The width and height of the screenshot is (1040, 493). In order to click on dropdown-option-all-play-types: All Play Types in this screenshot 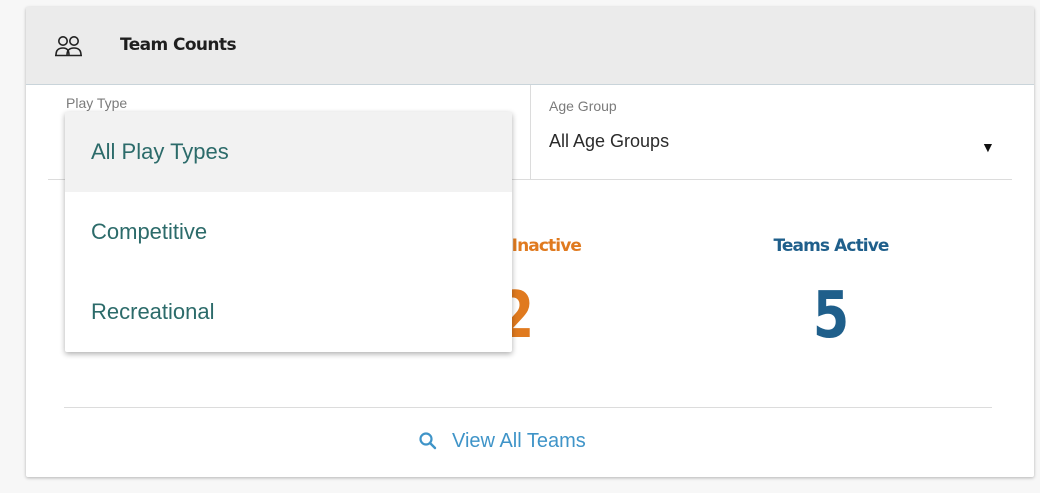, I will do `click(288, 152)`.